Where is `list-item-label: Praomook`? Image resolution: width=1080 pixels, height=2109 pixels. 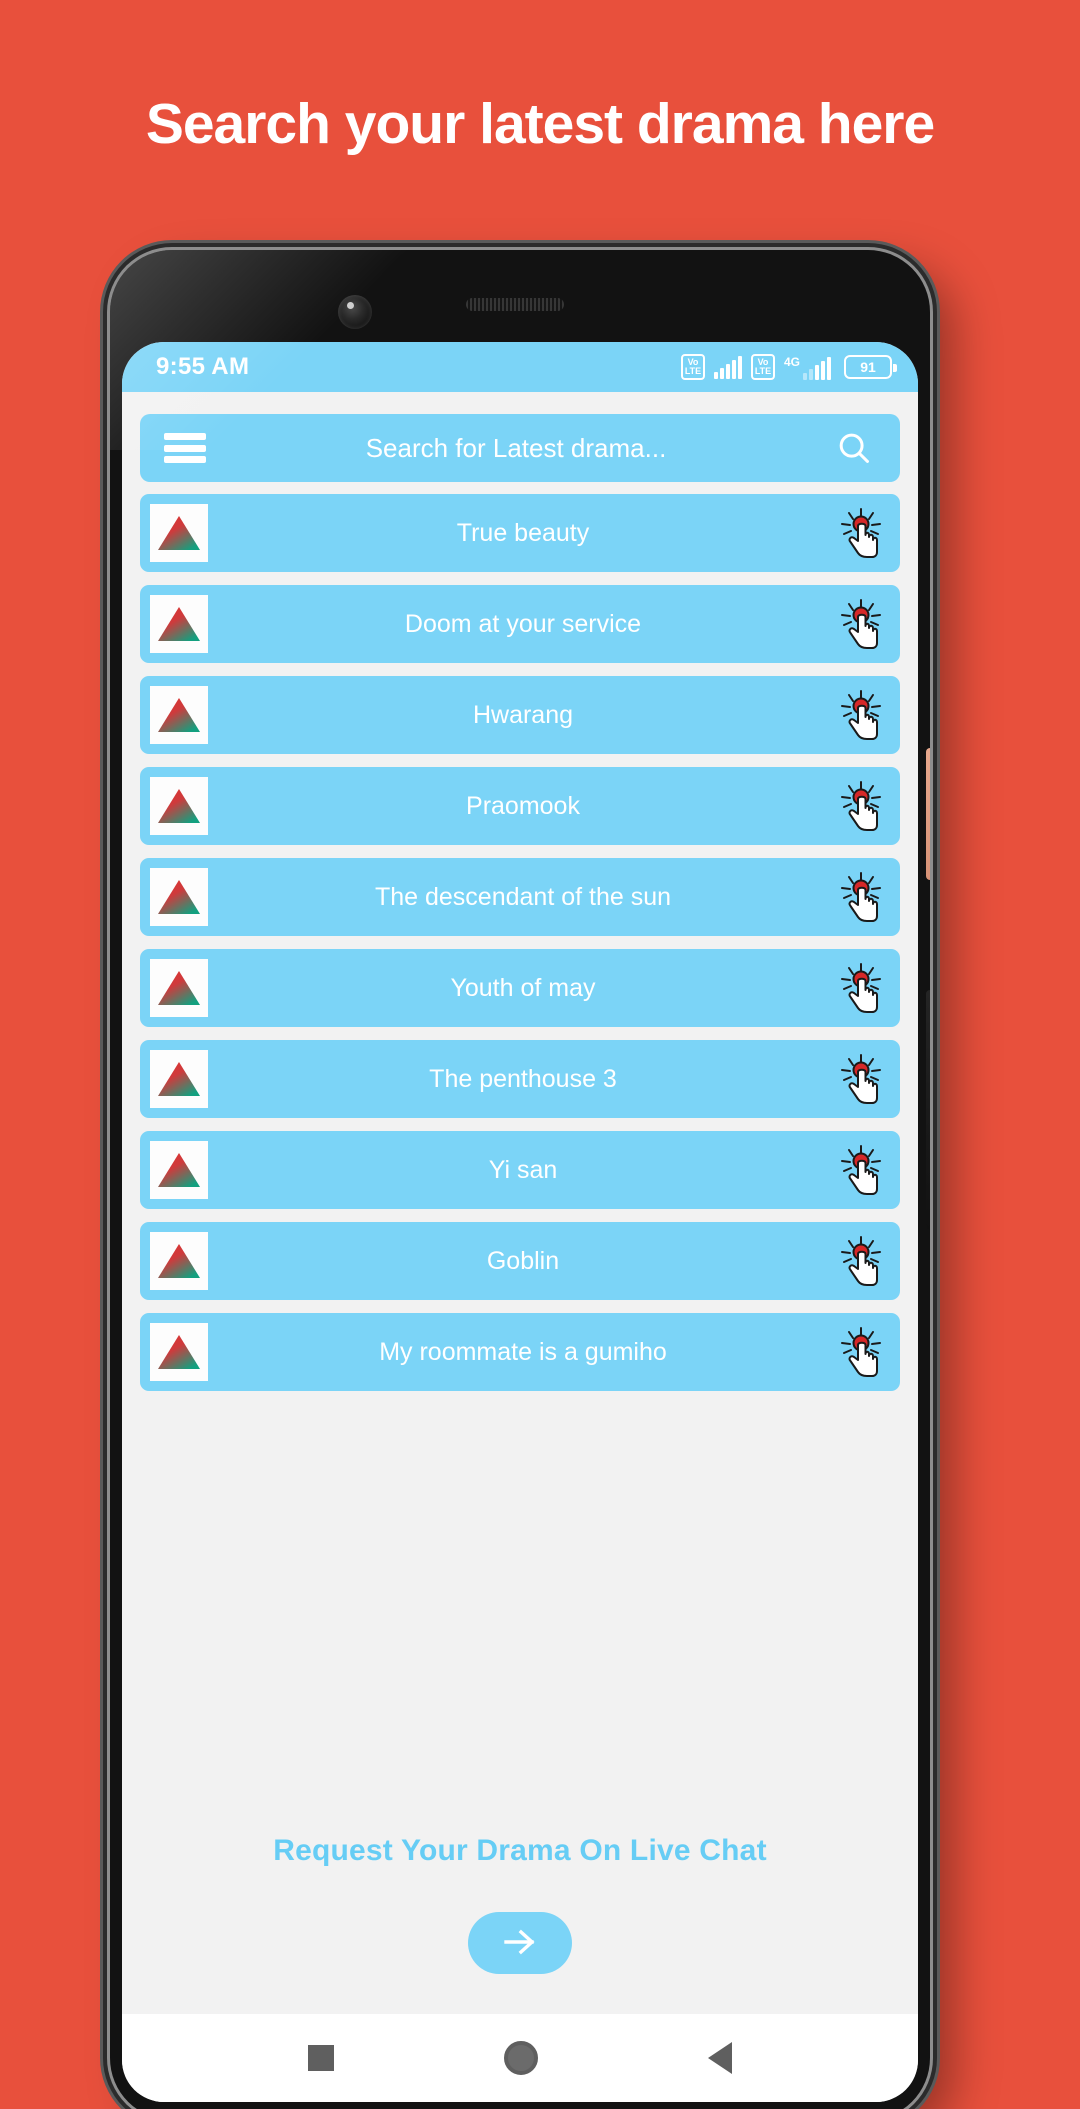 list-item-label: Praomook is located at coordinates (523, 805).